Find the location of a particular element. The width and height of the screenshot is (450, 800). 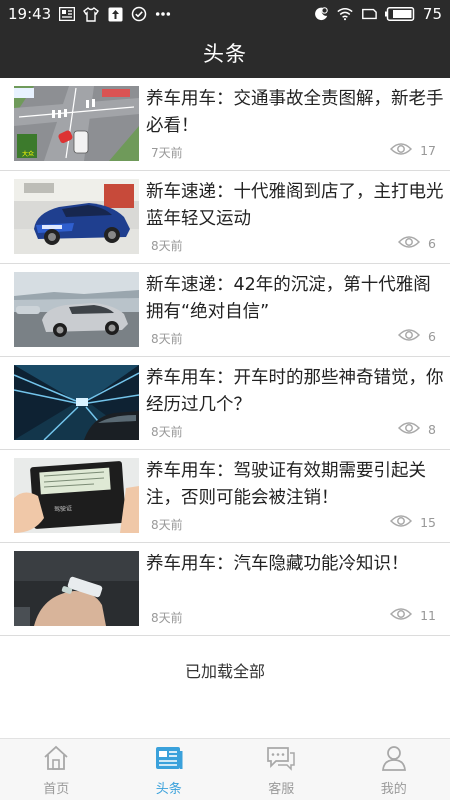

article-title: 养车用车：交通事故全责图解，新老手必看！ is located at coordinates (295, 112).